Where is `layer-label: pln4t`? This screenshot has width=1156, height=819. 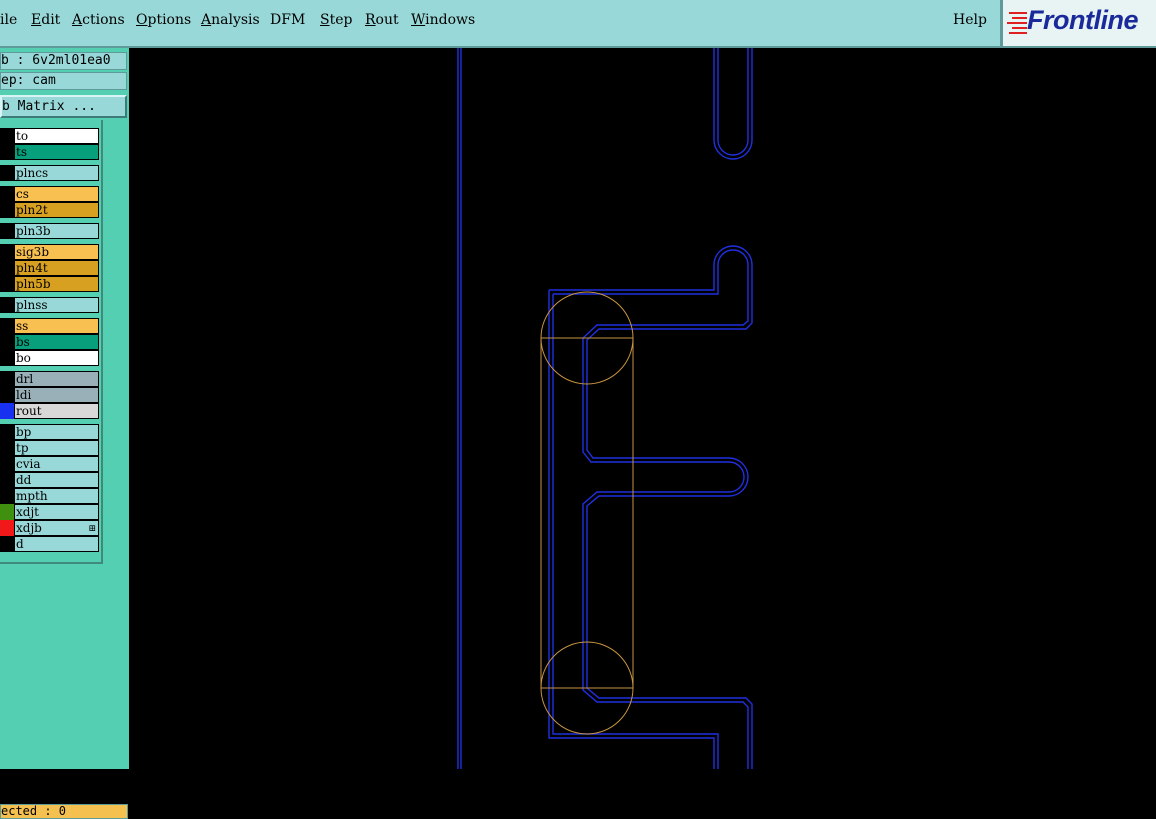
layer-label: pln4t is located at coordinates (32, 268).